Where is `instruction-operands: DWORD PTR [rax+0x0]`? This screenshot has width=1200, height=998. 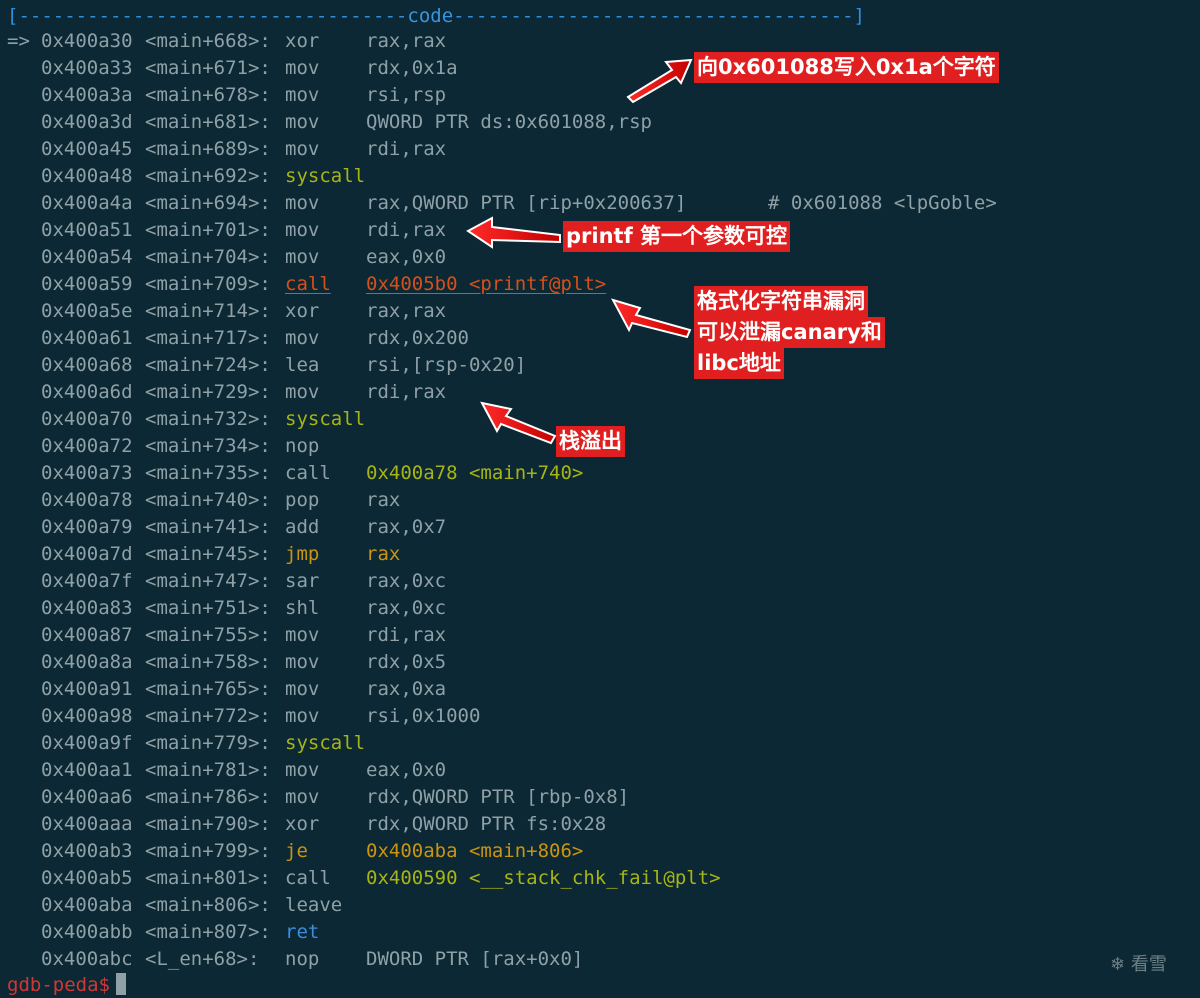 instruction-operands: DWORD PTR [rax+0x0] is located at coordinates (475, 959).